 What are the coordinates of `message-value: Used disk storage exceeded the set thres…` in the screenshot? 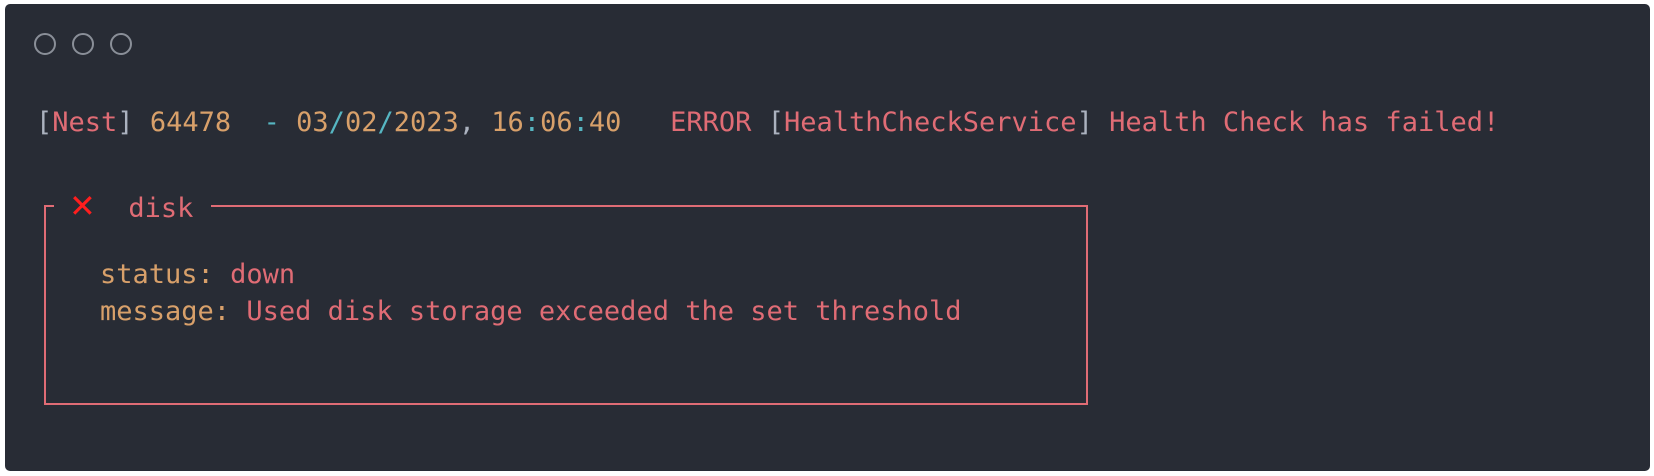 It's located at (604, 311).